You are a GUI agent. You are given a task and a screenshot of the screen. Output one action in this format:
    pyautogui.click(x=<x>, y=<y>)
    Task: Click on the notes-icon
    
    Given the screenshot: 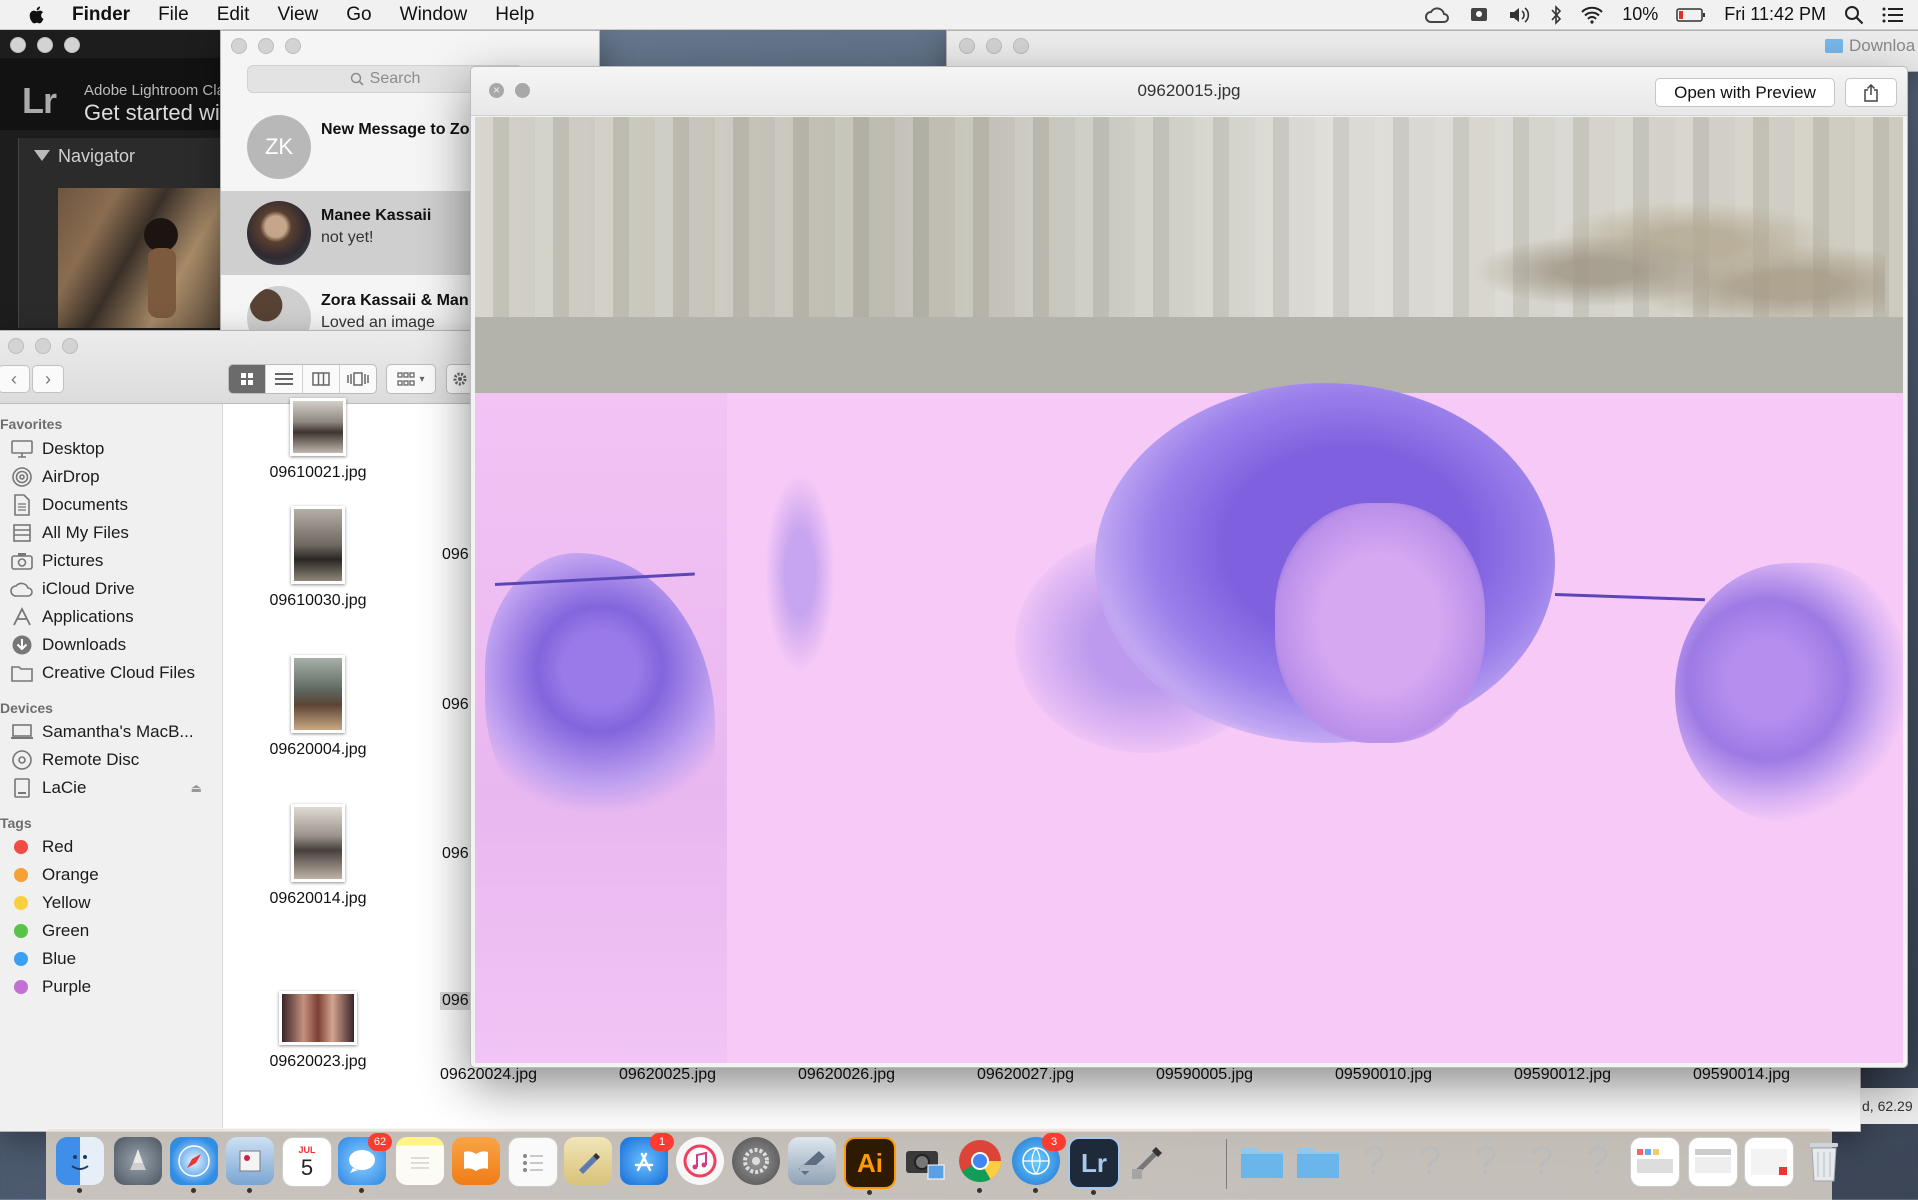 What is the action you would take?
    pyautogui.click(x=420, y=1161)
    